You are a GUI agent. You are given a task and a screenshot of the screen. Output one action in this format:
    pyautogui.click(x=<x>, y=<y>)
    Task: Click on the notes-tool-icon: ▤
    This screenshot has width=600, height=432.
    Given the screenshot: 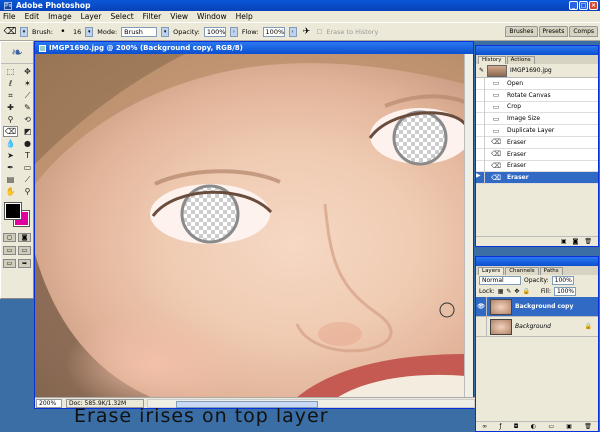 What is the action you would take?
    pyautogui.click(x=10, y=179)
    